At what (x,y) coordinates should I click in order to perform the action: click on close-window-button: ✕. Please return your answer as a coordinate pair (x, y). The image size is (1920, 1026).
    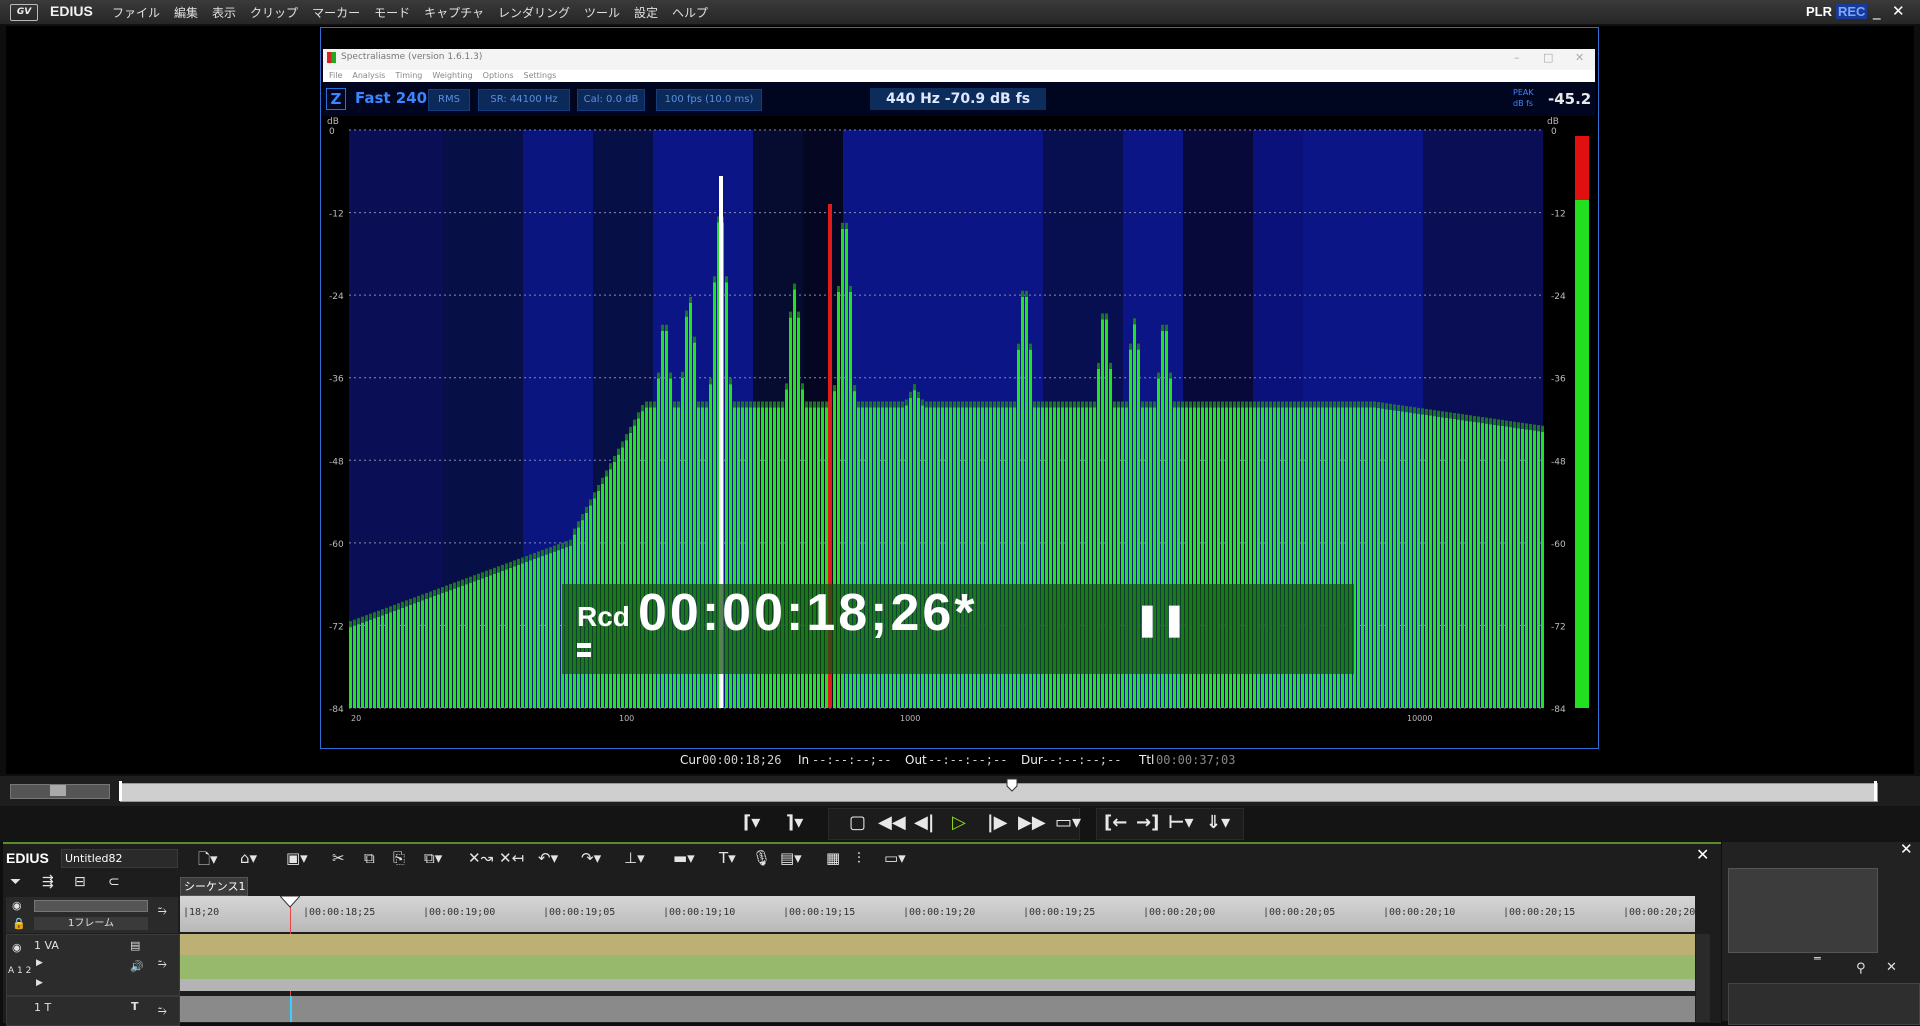
    Looking at the image, I should click on (1898, 11).